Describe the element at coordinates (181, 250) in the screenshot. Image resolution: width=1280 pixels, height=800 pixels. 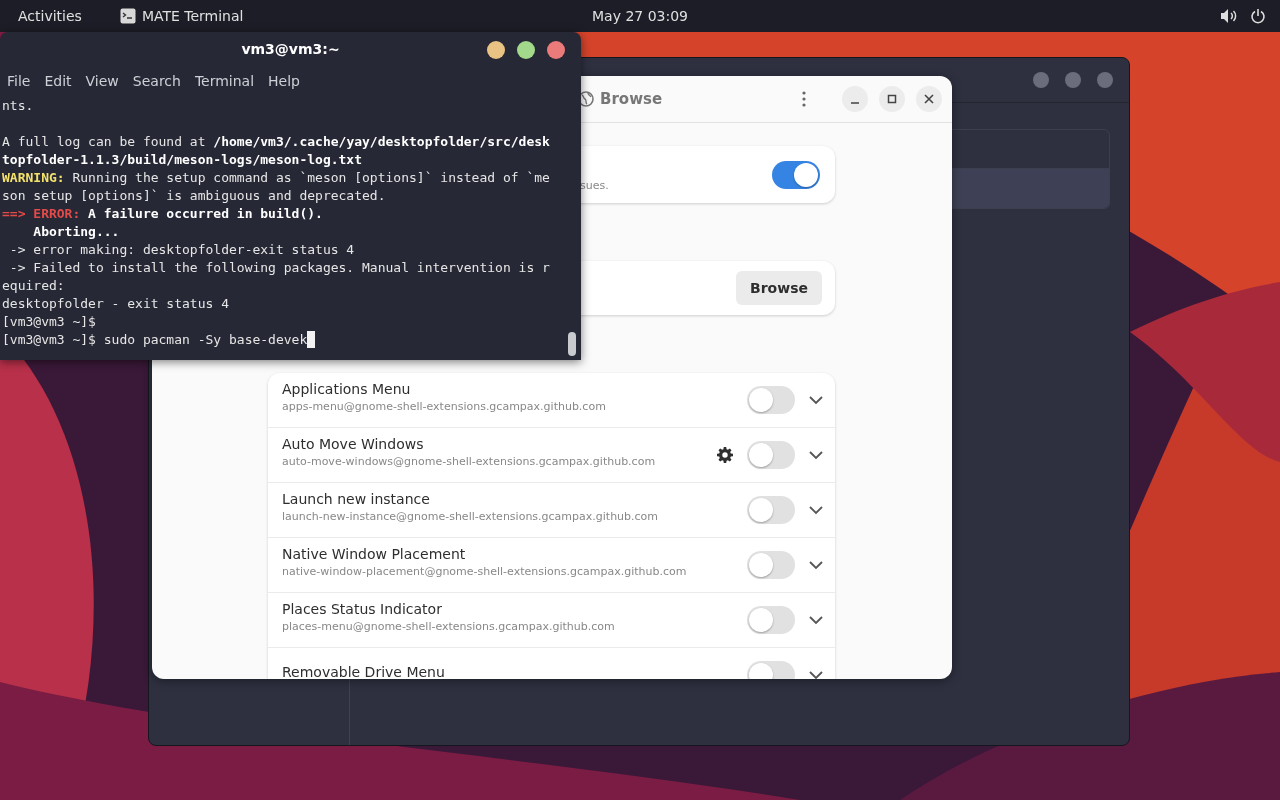
I see `terminal-line: -> error making: desktopfolder-exit status 4` at that location.